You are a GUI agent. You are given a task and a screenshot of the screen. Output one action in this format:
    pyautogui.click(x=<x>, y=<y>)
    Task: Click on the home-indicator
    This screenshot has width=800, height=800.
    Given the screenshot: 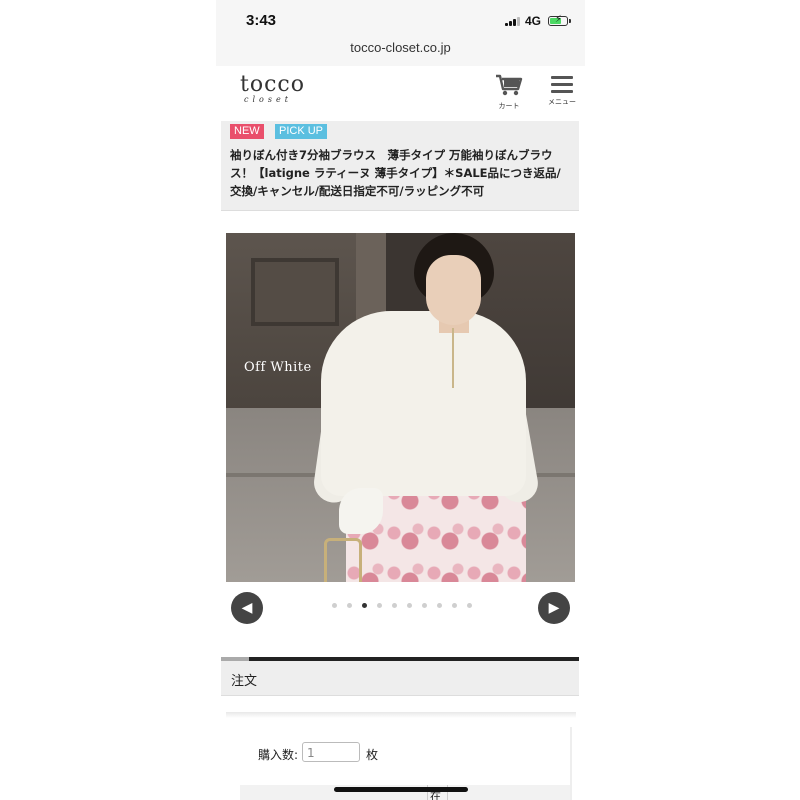 What is the action you would take?
    pyautogui.click(x=401, y=789)
    